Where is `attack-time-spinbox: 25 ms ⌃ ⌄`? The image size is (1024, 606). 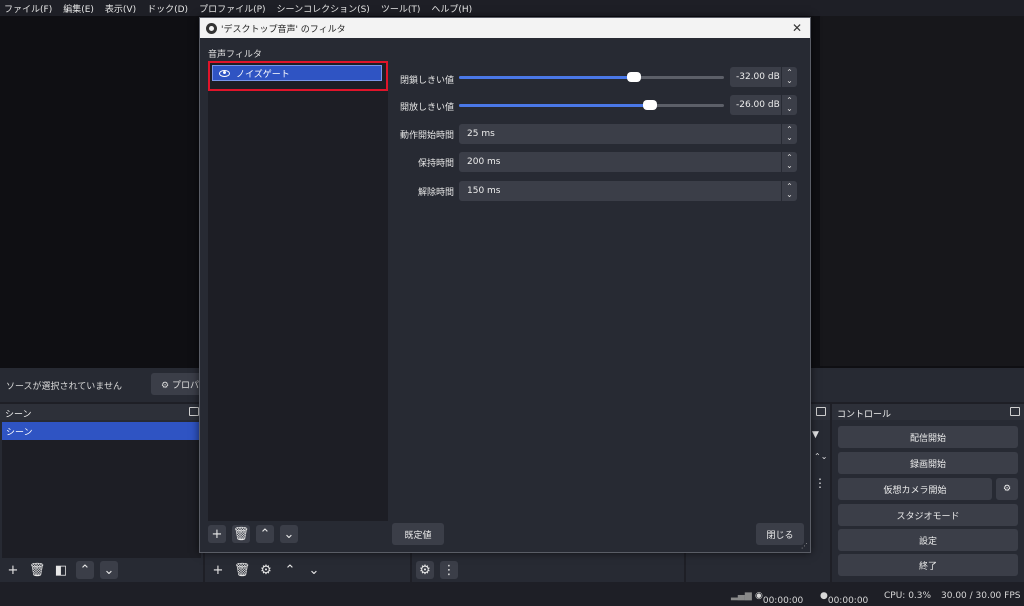 attack-time-spinbox: 25 ms ⌃ ⌄ is located at coordinates (628, 134).